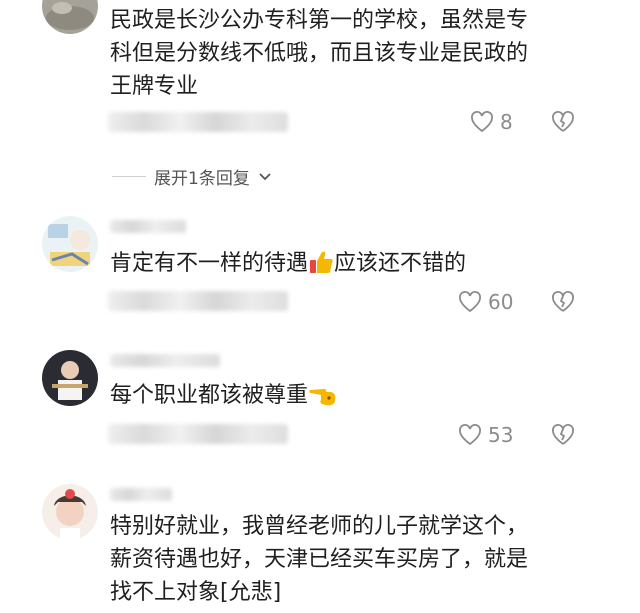  Describe the element at coordinates (319, 526) in the screenshot. I see `comment-text: 特别好就业，我曾经老师的儿子就学这个，` at that location.